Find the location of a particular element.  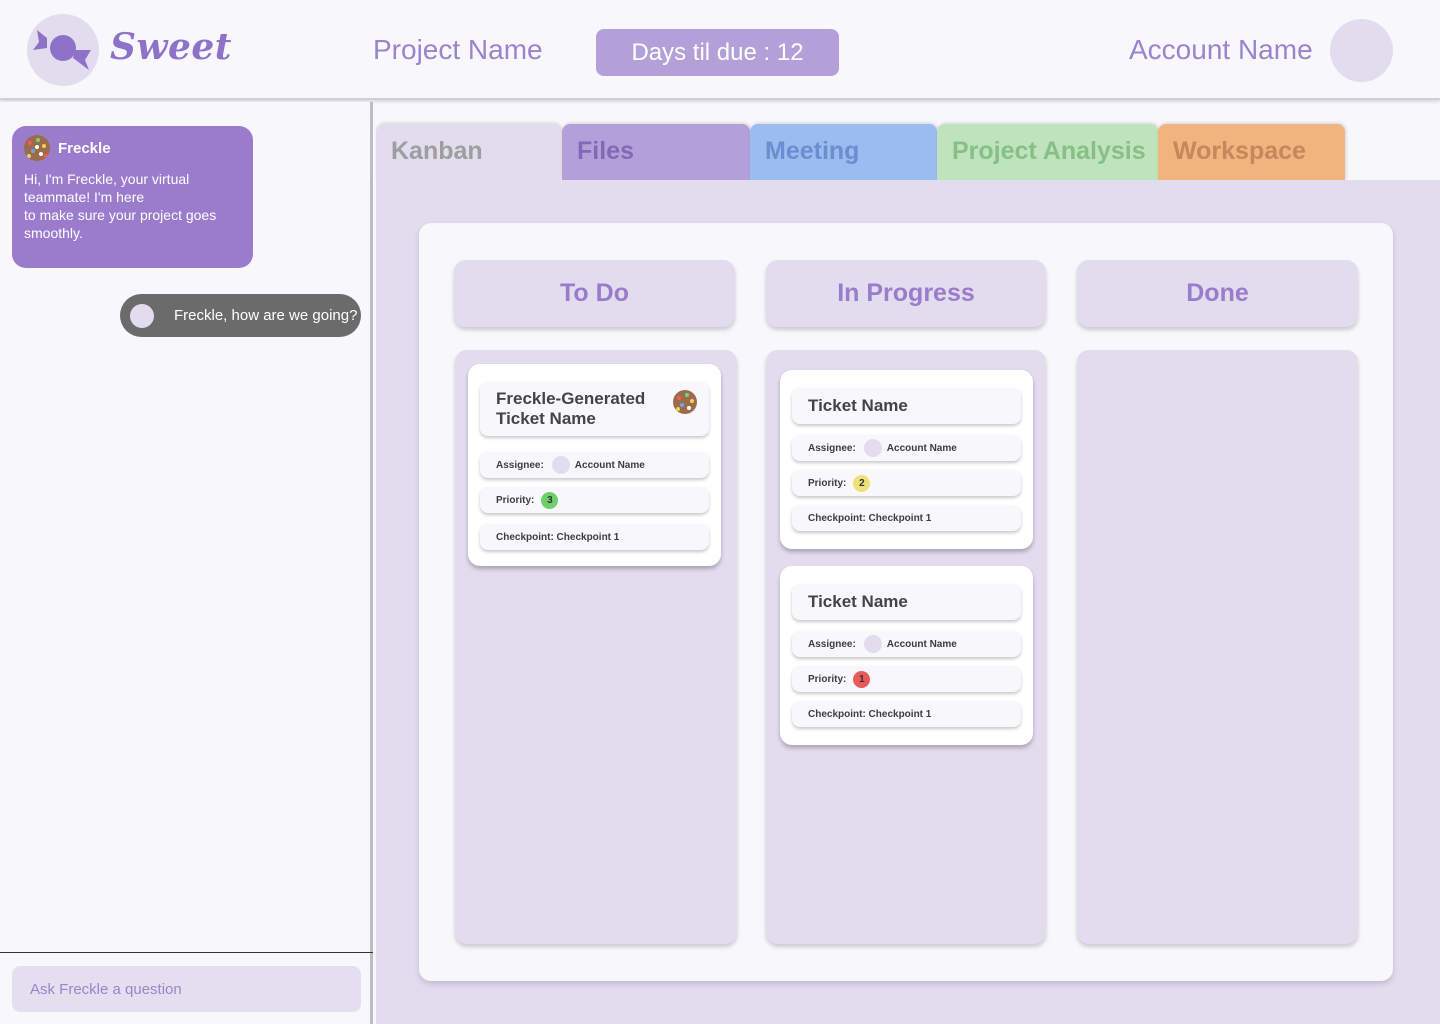

app-logo-text: Sweet is located at coordinates (171, 47).